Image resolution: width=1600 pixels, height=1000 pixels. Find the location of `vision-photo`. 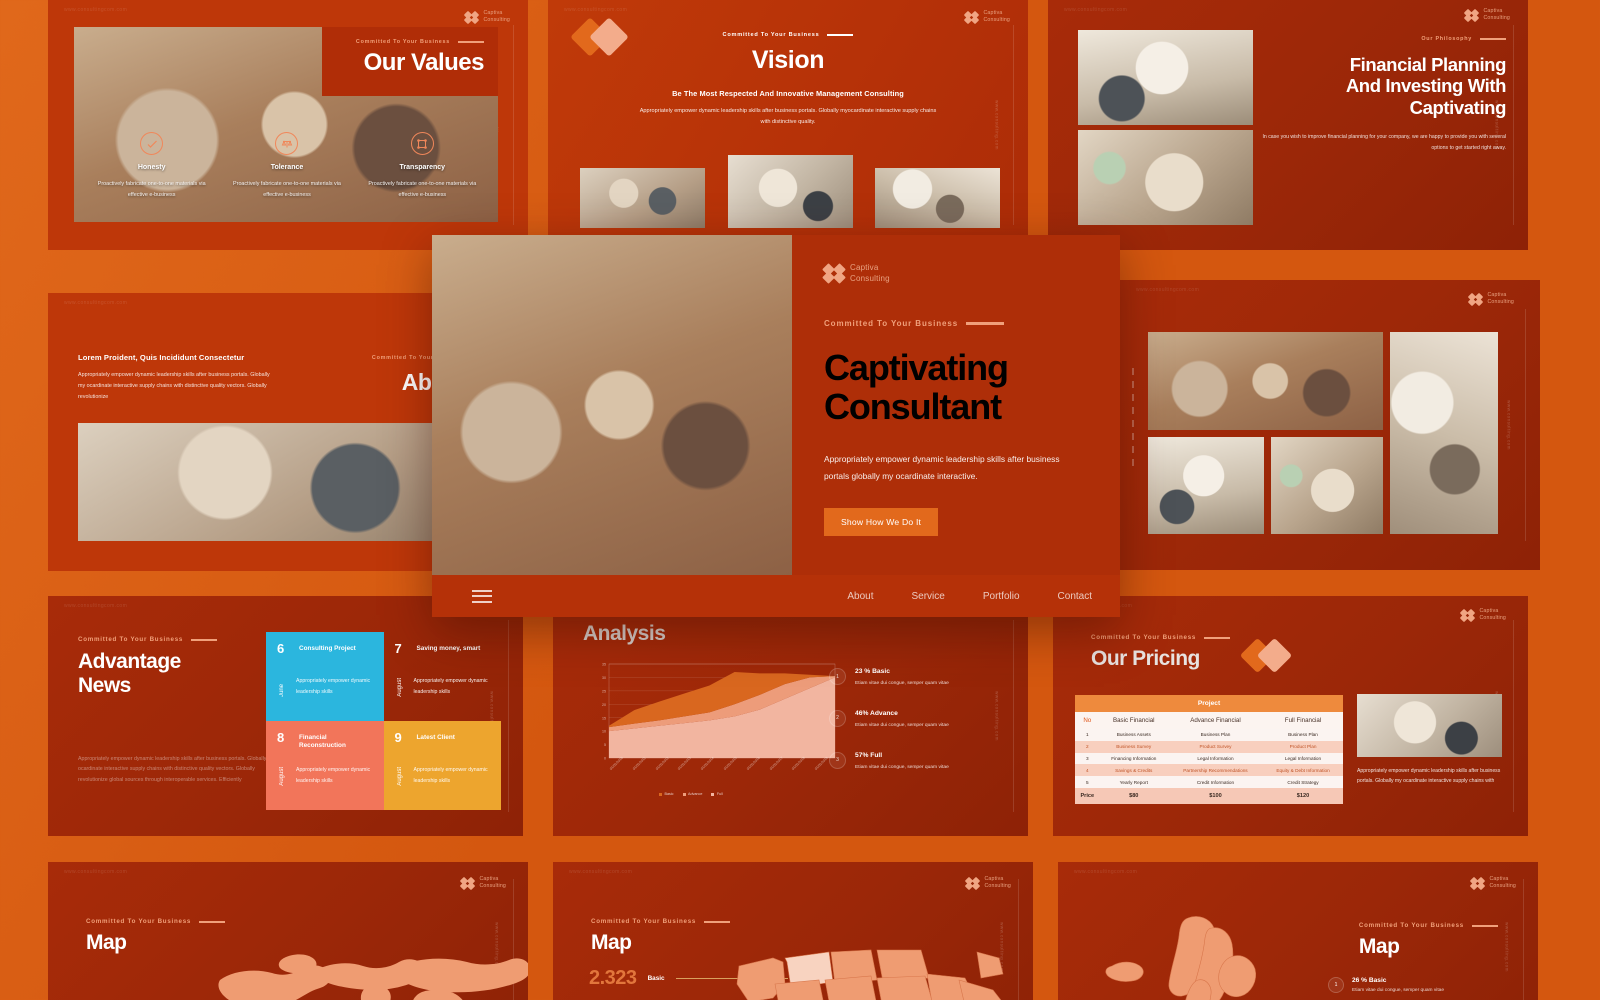

vision-photo is located at coordinates (937, 198).